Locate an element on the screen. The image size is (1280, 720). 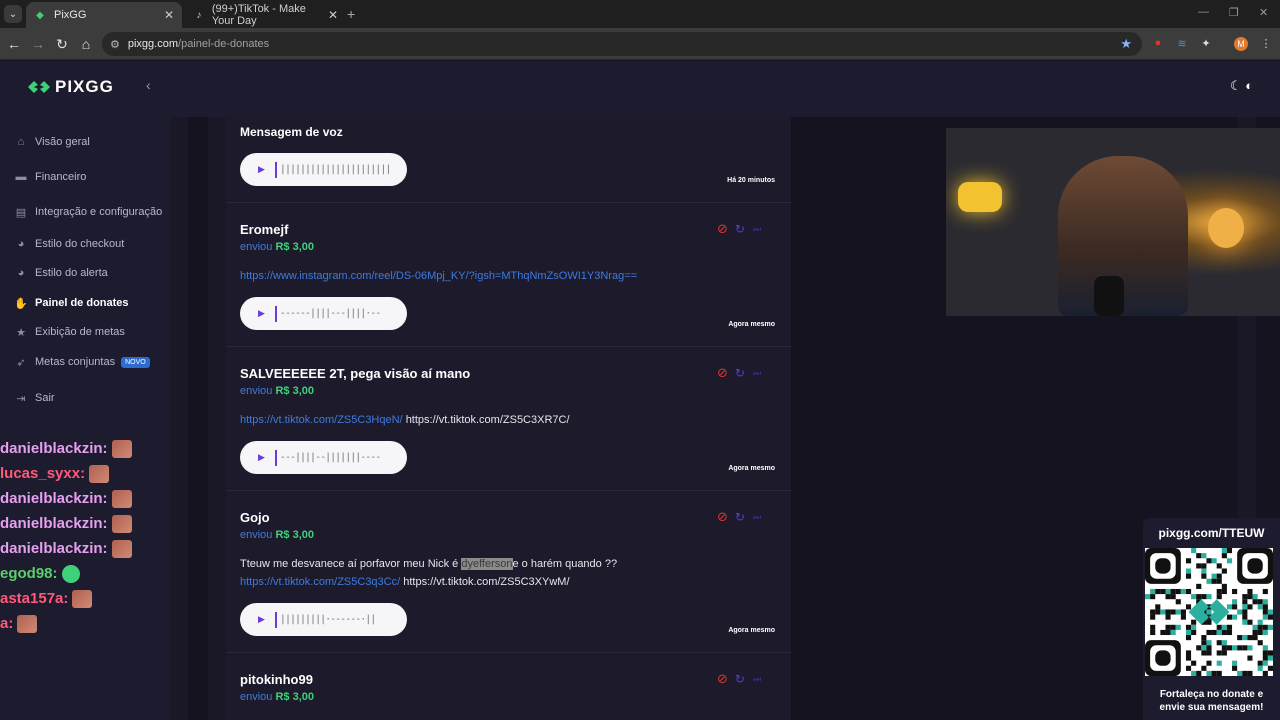
restore-icon: ❐ is located at coordinates (1234, 12).